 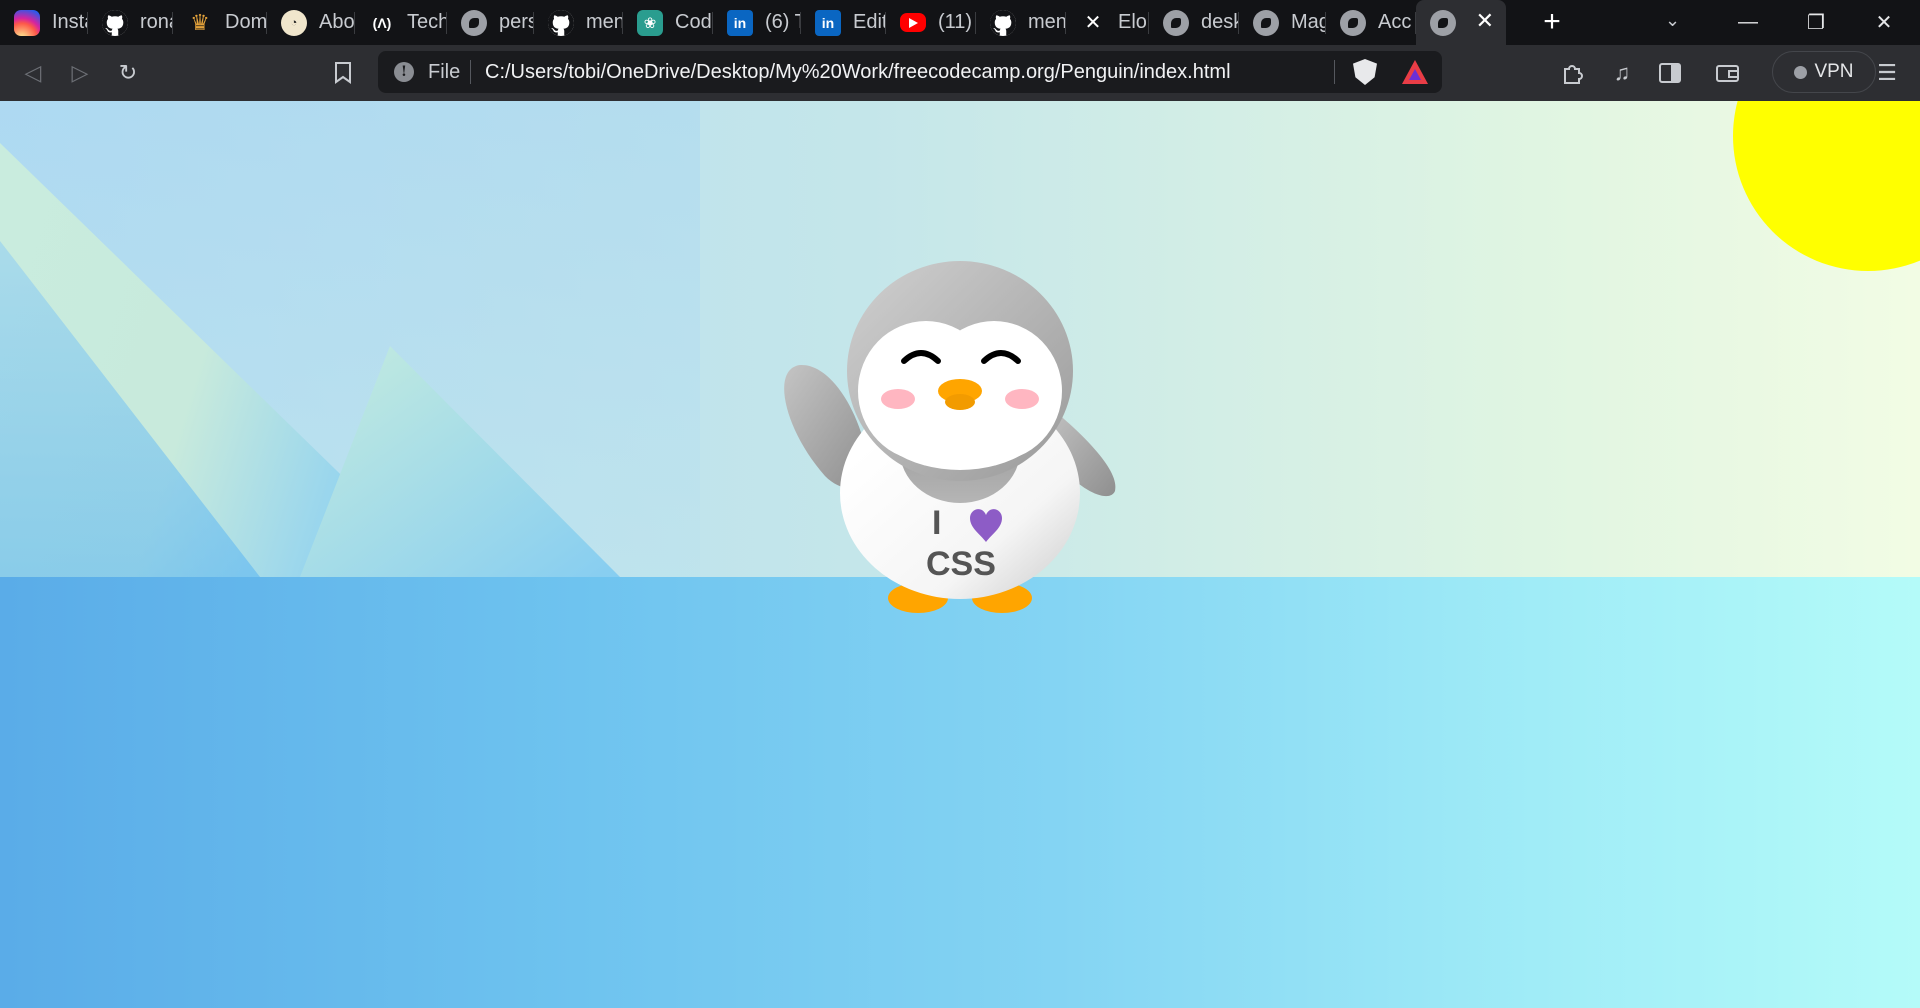 What do you see at coordinates (337, 22) in the screenshot?
I see `tab-label: Abo` at bounding box center [337, 22].